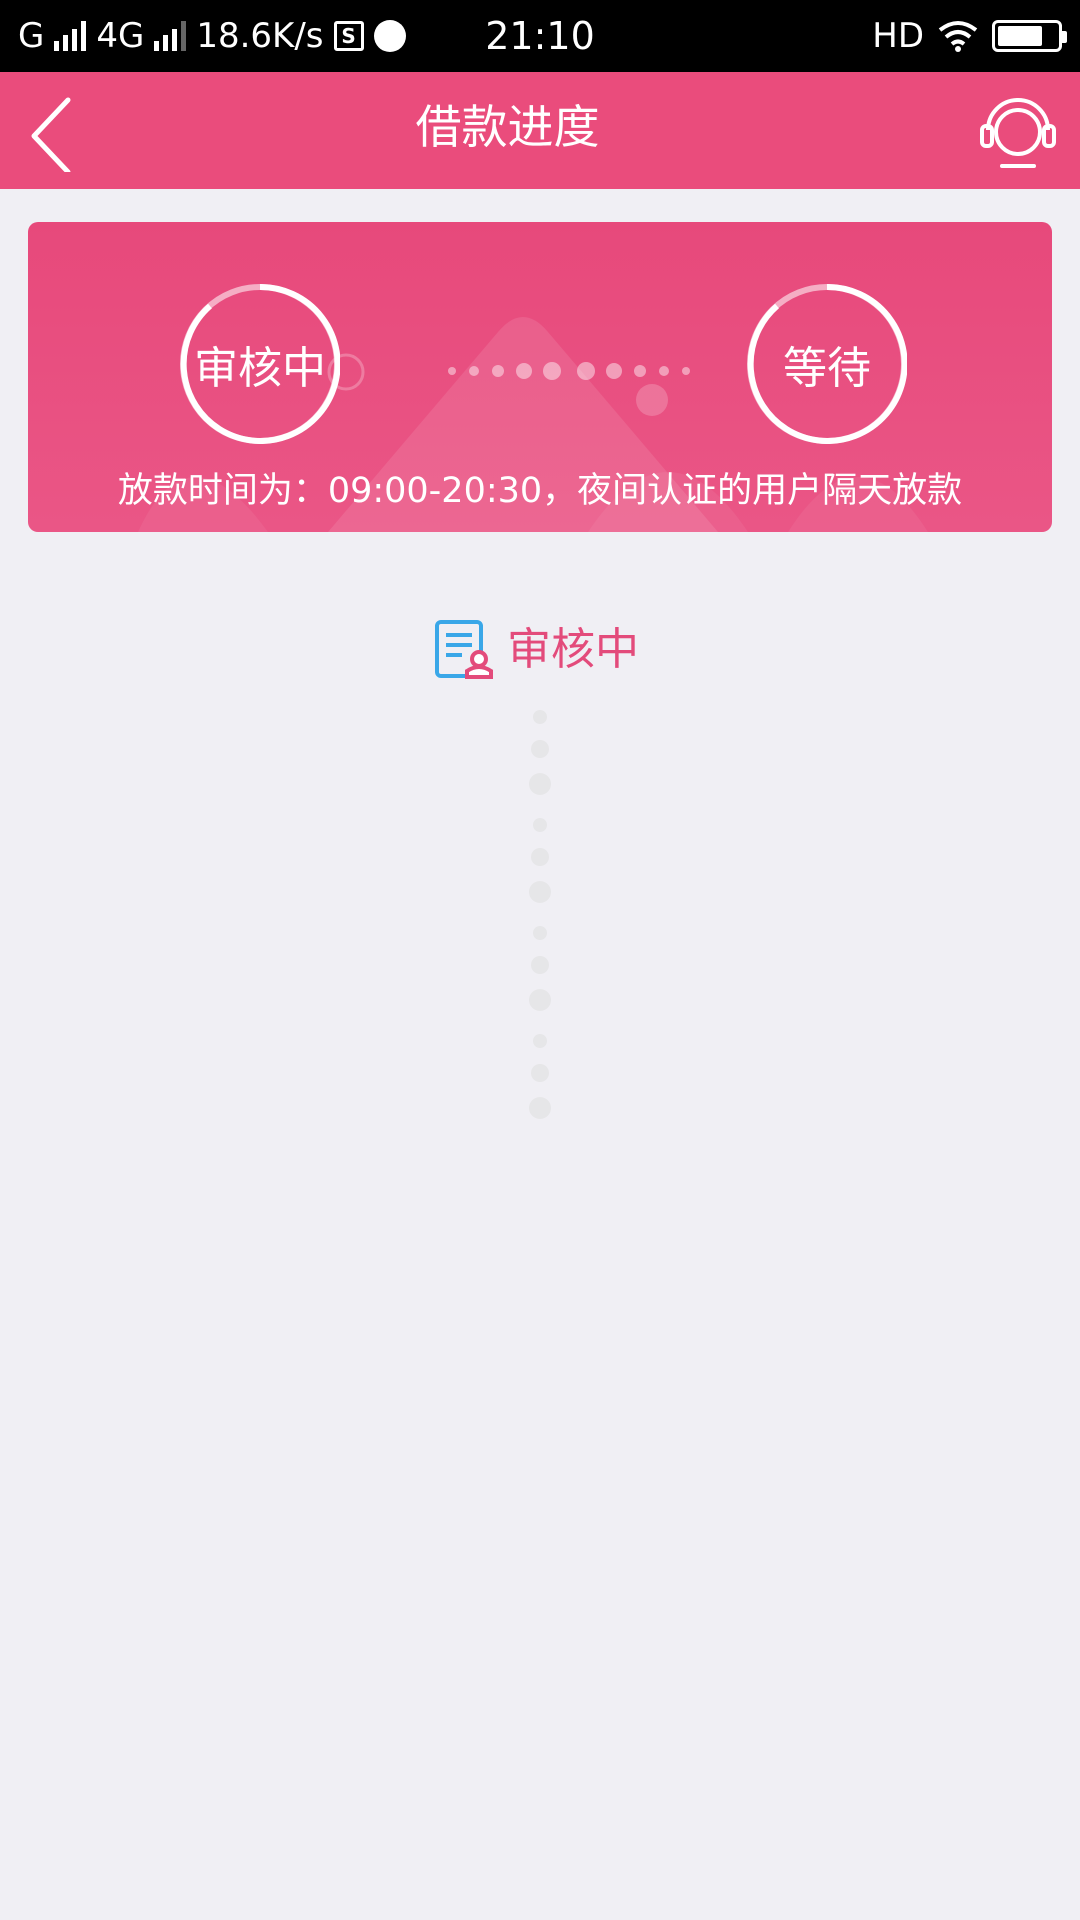 Image resolution: width=1080 pixels, height=1920 pixels. I want to click on current-status: 审核中, so click(540, 650).